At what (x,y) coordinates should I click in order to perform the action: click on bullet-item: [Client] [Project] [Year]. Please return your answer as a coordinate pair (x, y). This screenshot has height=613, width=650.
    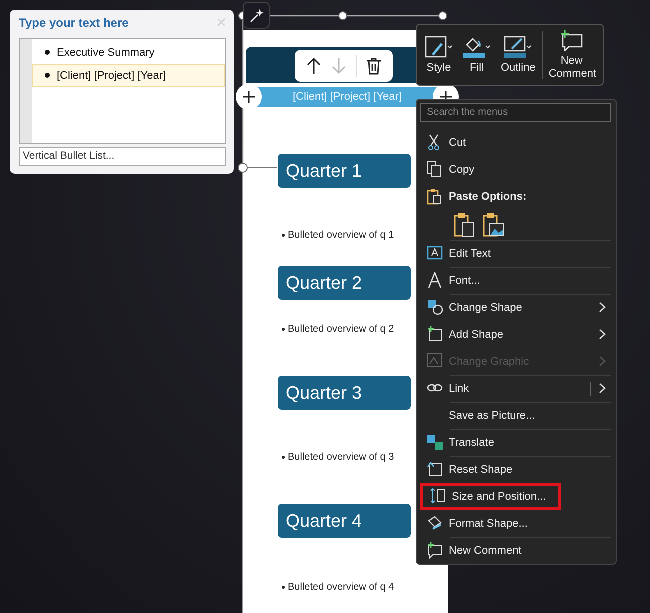
    Looking at the image, I should click on (128, 76).